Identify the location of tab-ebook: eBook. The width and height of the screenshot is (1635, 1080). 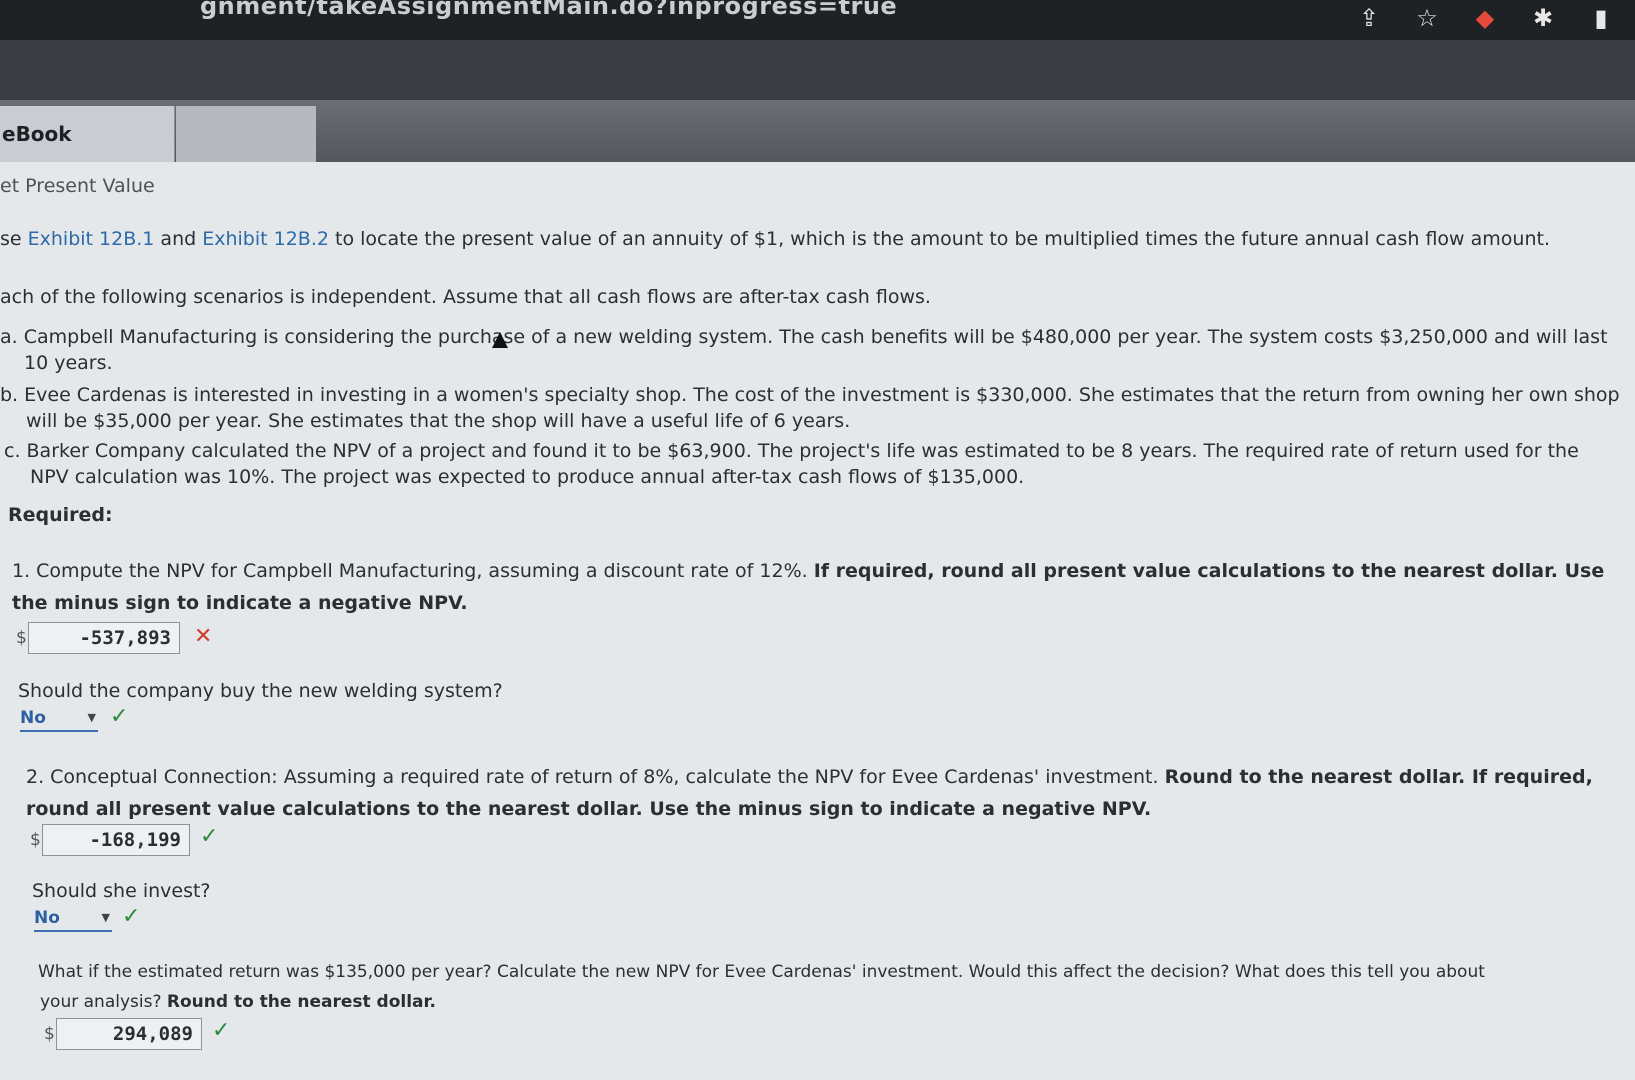
(87, 134).